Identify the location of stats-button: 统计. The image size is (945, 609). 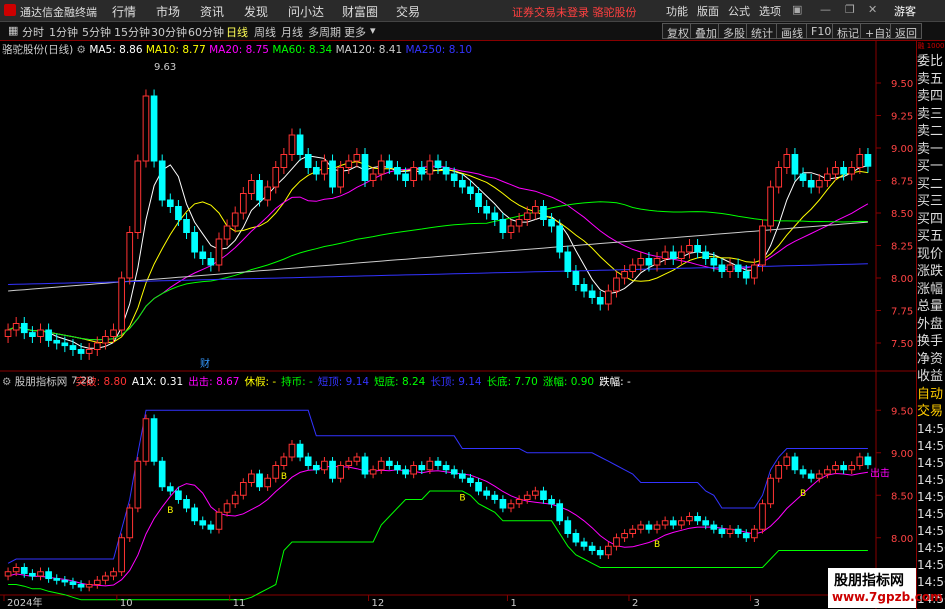
(762, 31).